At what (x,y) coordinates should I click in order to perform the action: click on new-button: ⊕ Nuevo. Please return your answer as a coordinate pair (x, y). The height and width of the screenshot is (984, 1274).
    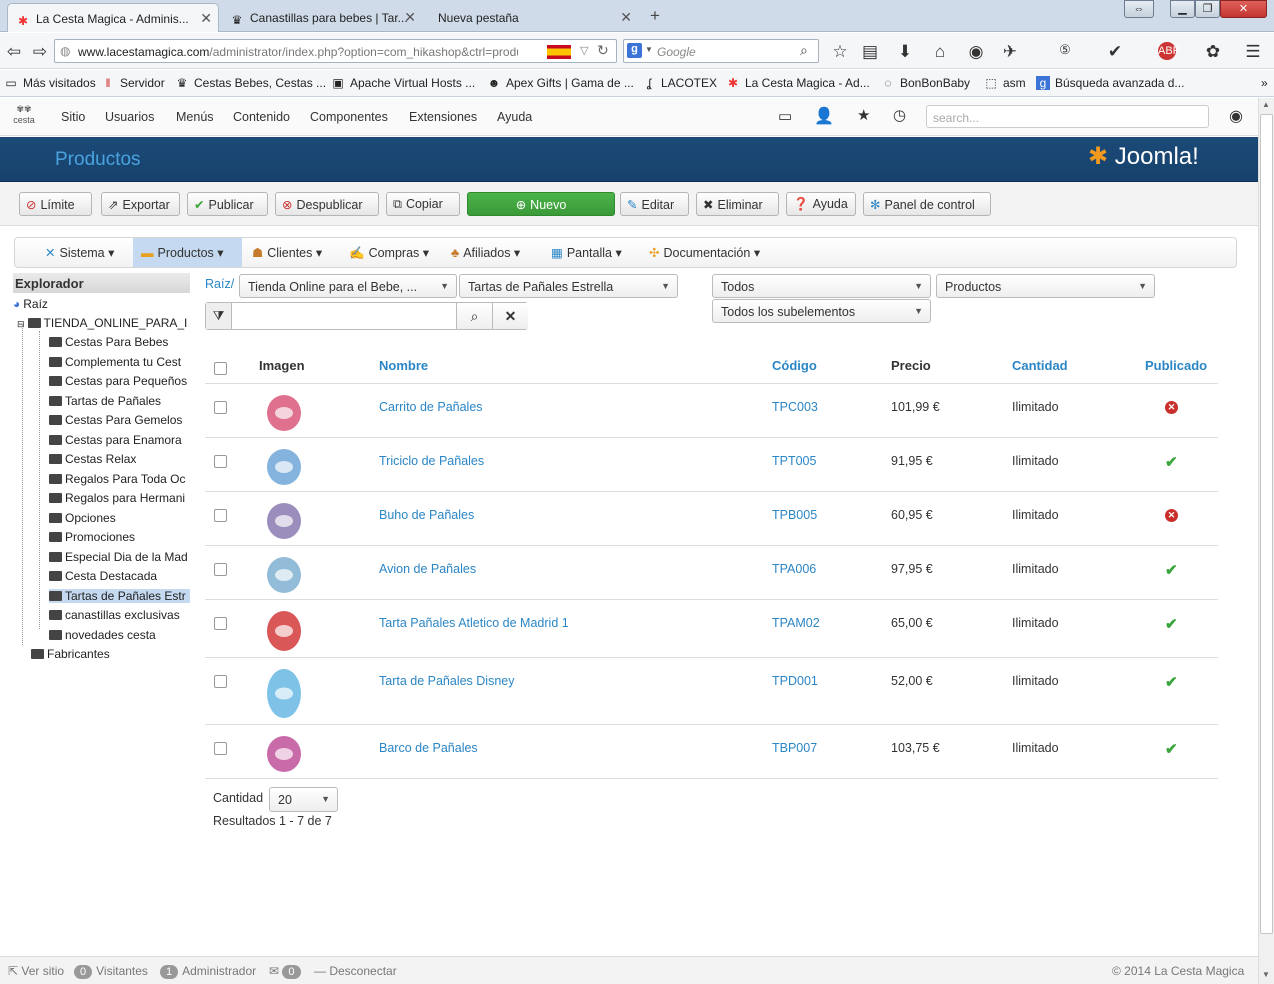
    Looking at the image, I should click on (541, 204).